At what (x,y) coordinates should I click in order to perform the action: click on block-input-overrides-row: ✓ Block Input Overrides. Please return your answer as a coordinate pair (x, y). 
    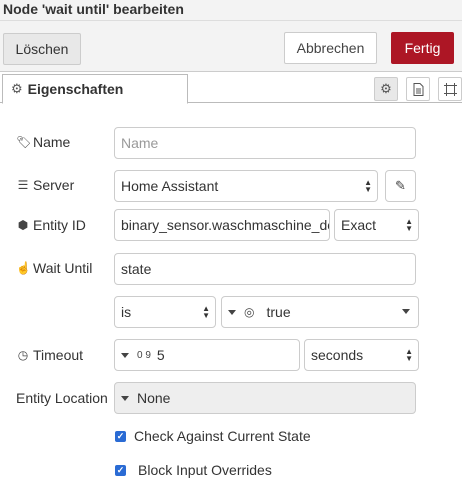
    Looking at the image, I should click on (193, 470).